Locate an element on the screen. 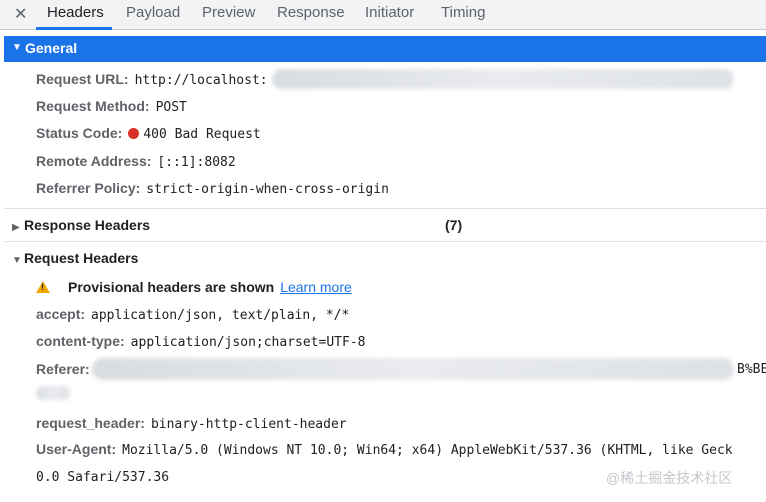 This screenshot has width=766, height=502. learn-more-link: Learn more is located at coordinates (316, 287).